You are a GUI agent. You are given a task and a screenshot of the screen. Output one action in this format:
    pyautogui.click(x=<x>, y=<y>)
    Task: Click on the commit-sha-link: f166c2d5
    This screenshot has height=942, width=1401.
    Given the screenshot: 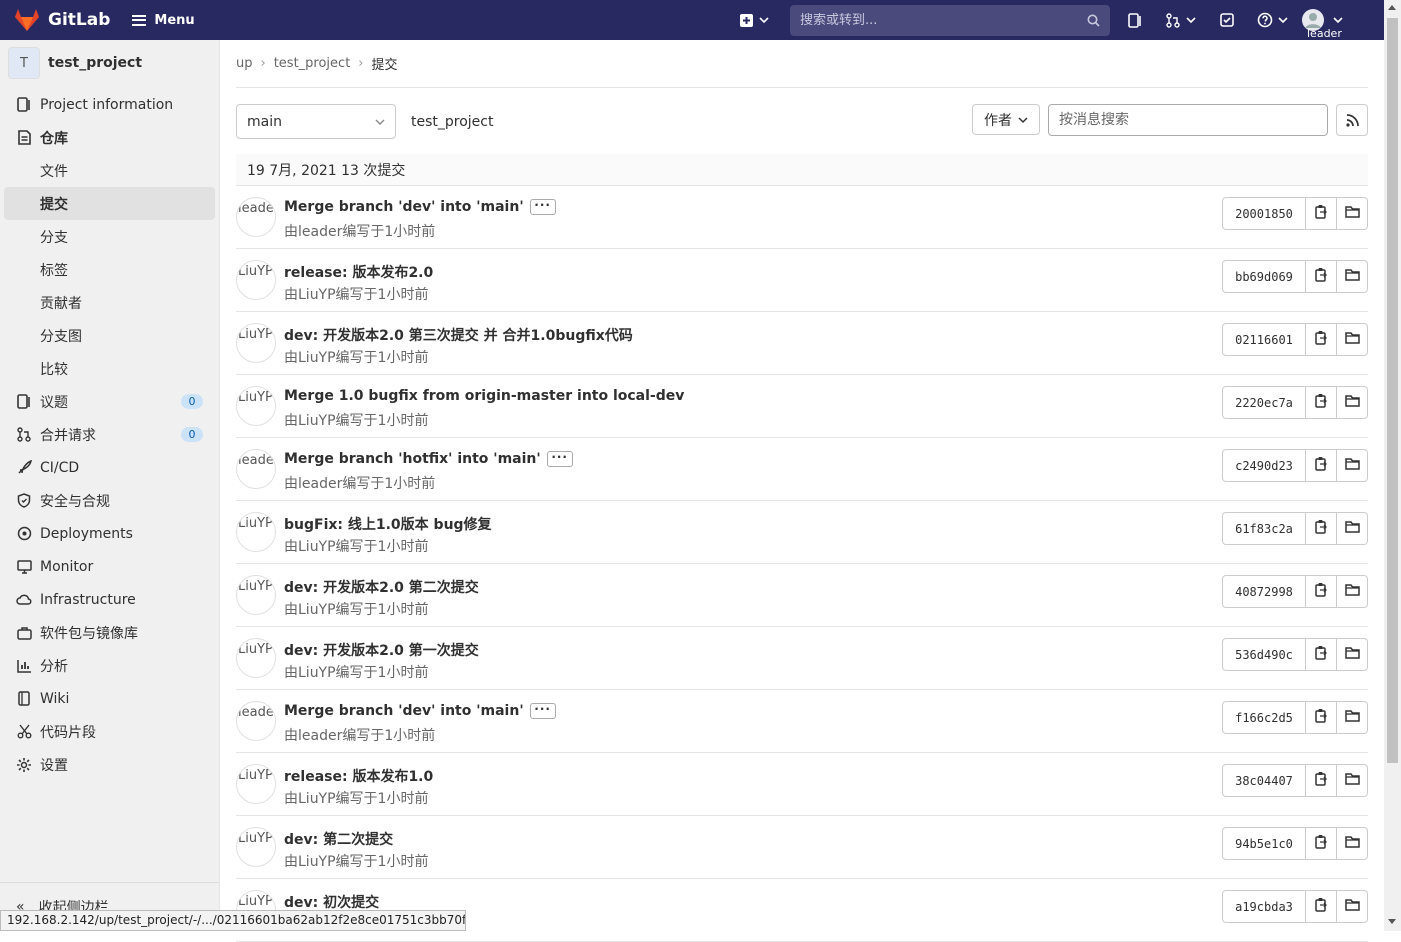 What is the action you would take?
    pyautogui.click(x=1264, y=717)
    